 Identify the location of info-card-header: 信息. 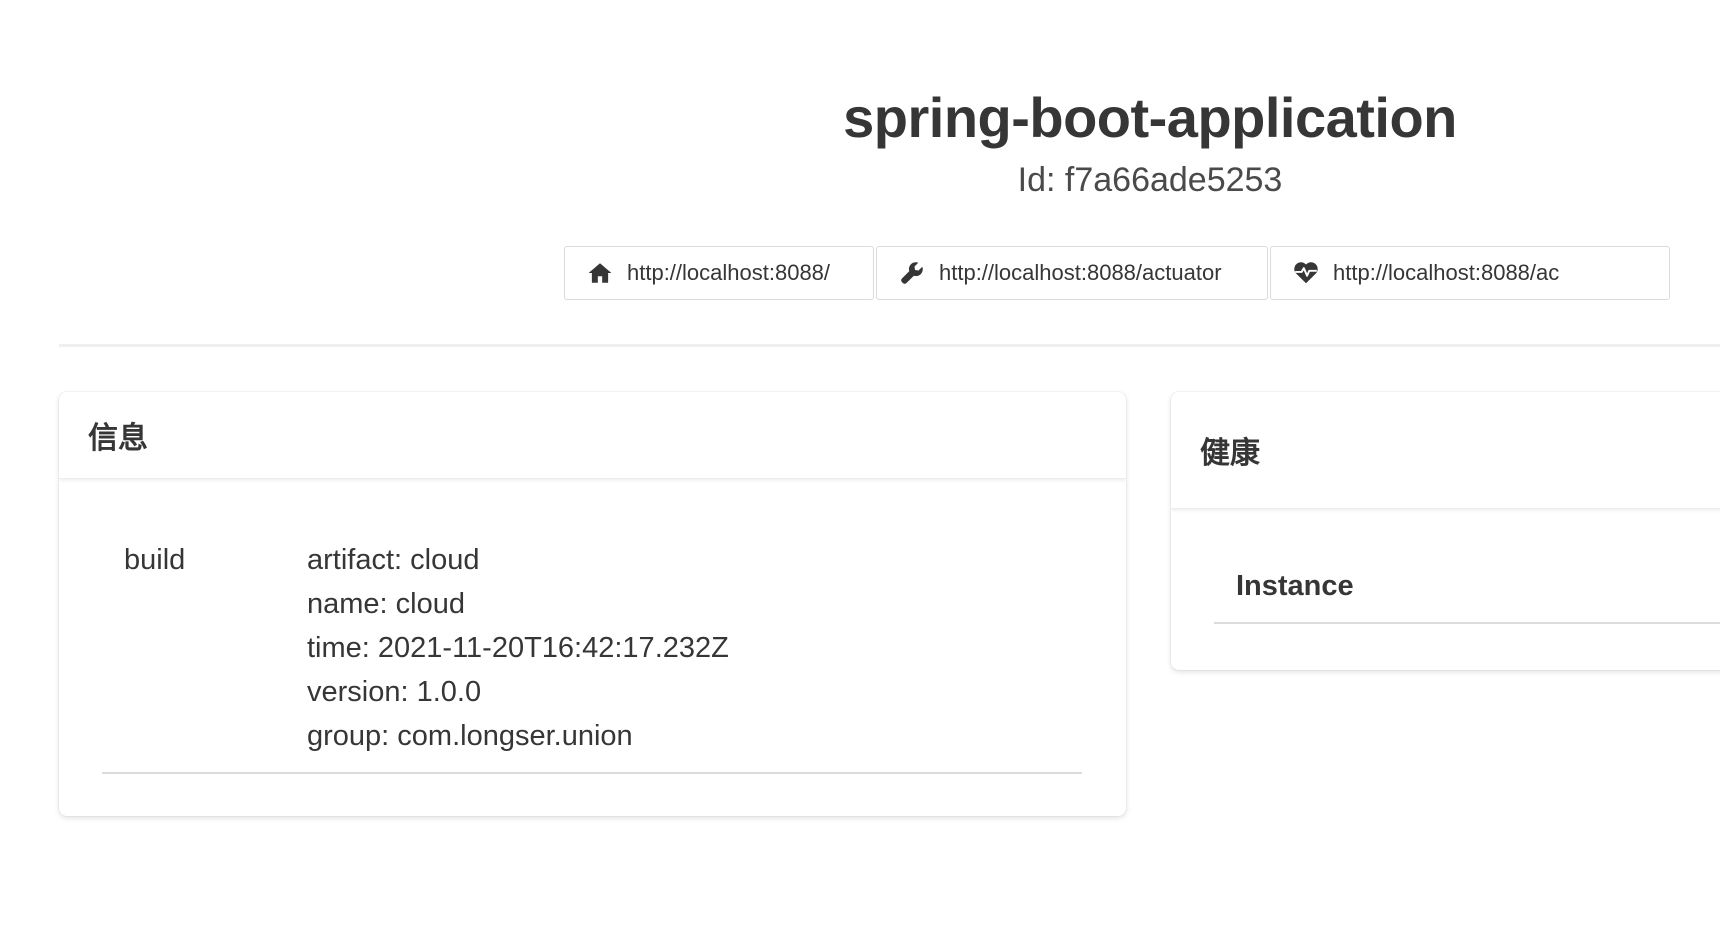
(592, 435).